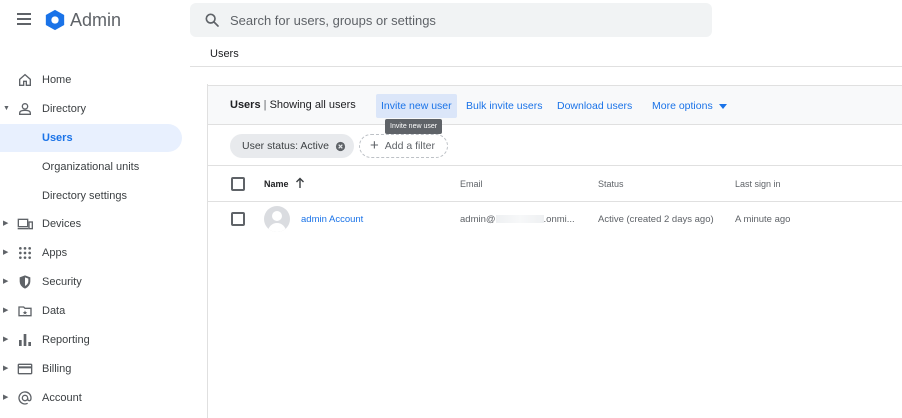  I want to click on tooltip: Invite new user, so click(414, 126).